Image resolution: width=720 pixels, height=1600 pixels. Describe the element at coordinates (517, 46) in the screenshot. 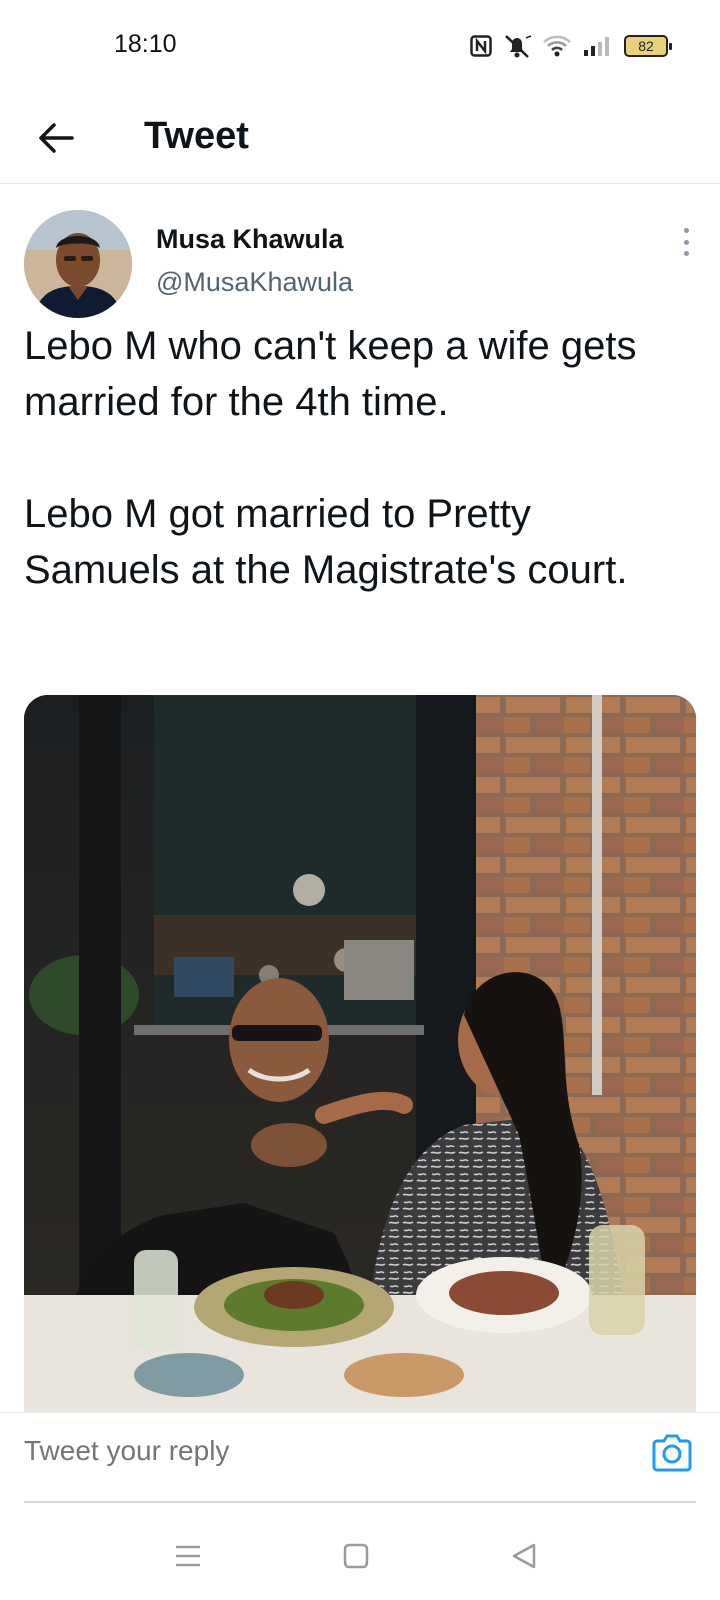

I see `mute-icon` at that location.